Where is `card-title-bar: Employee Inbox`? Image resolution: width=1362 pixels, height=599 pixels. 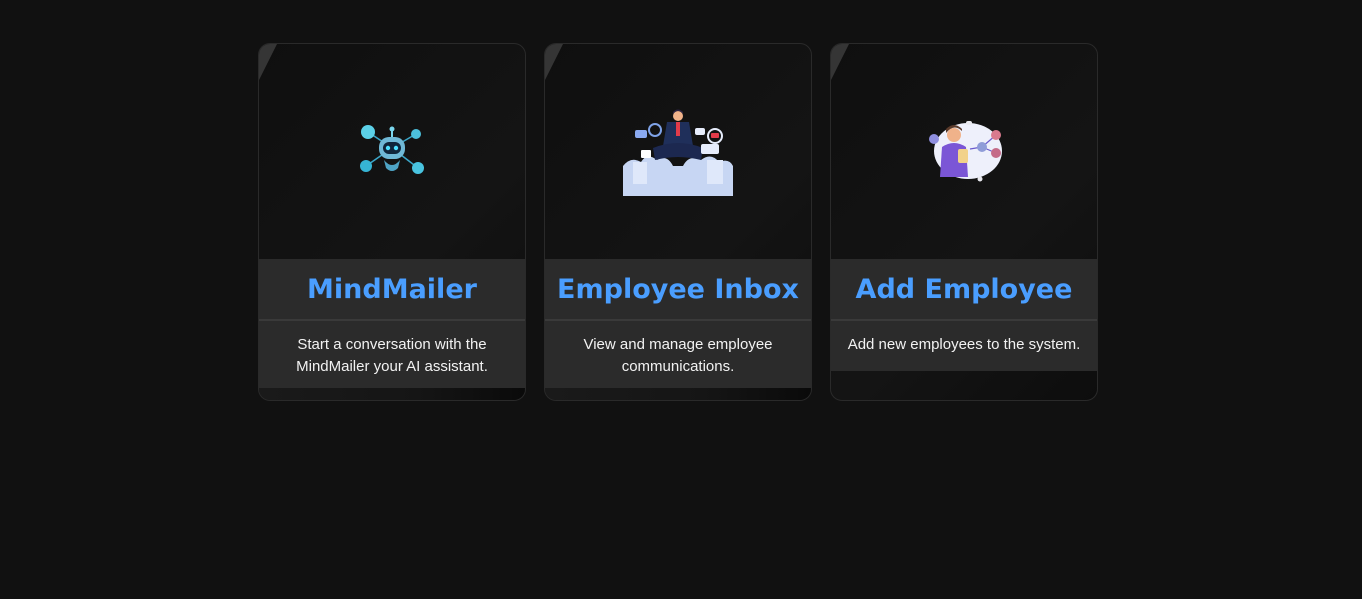
card-title-bar: Employee Inbox is located at coordinates (678, 290).